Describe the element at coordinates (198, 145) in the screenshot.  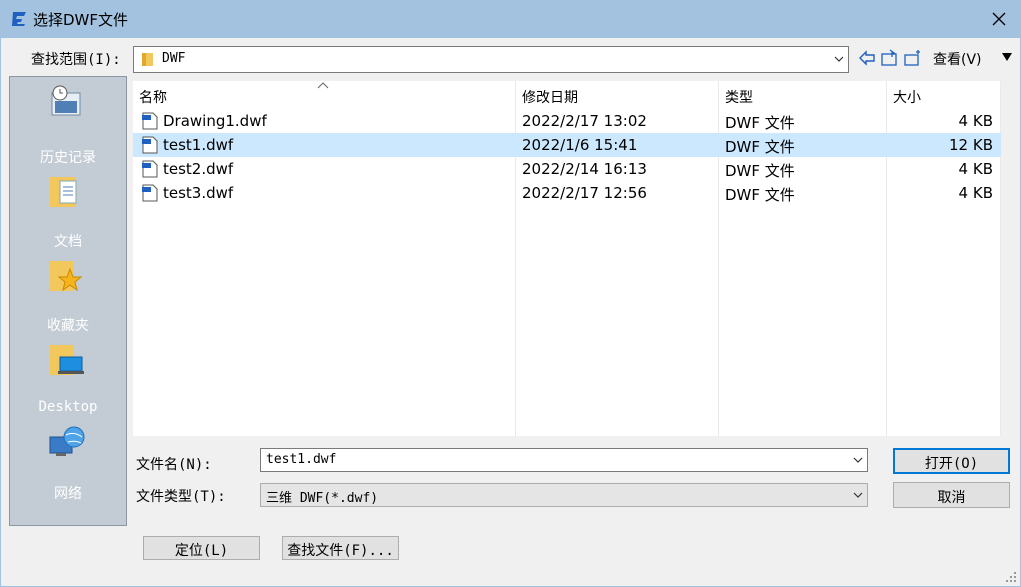
I see `file-name: test1.dwf` at that location.